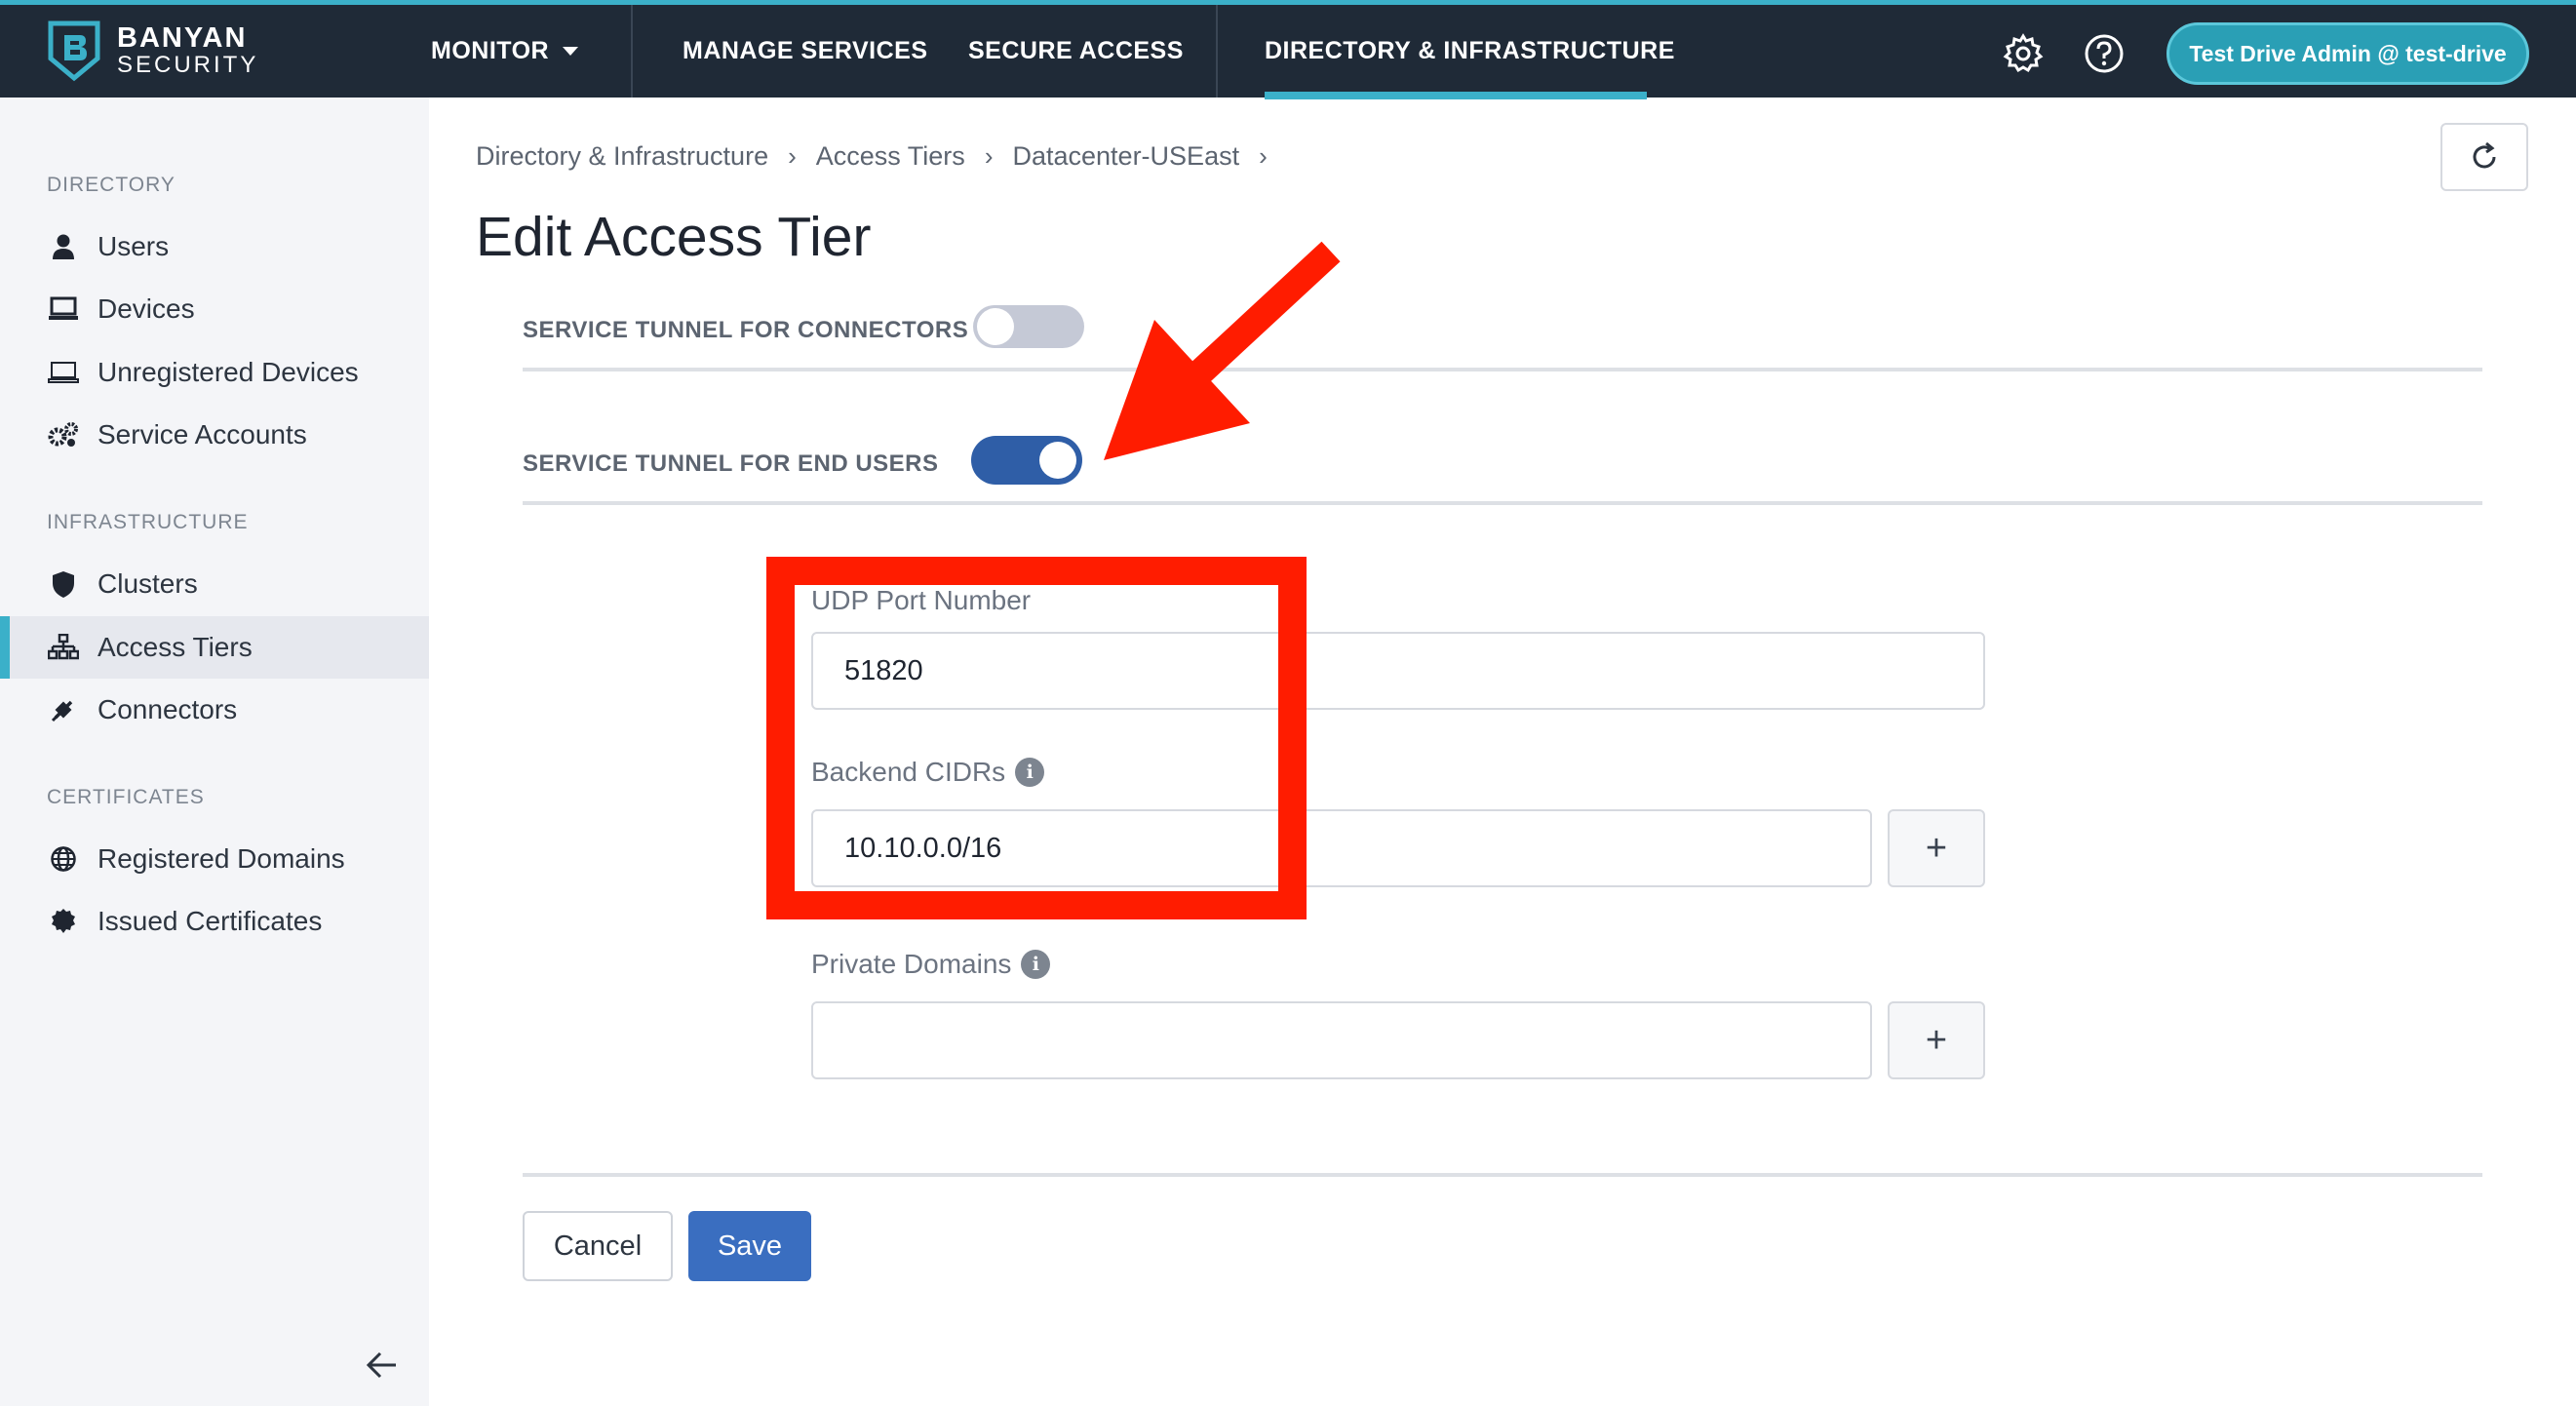  I want to click on backend-cidrs-label-wrapper: Backend CIDRs i, so click(928, 772).